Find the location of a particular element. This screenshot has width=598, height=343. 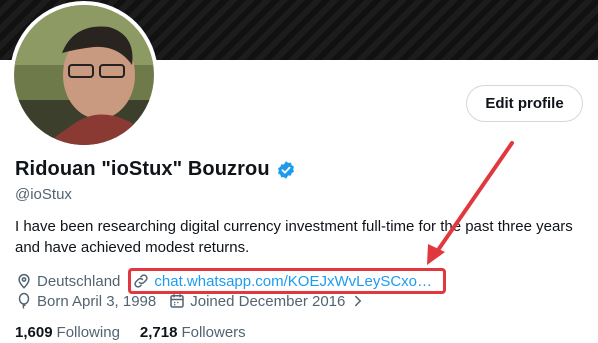

following-count: 1,609 is located at coordinates (34, 332).